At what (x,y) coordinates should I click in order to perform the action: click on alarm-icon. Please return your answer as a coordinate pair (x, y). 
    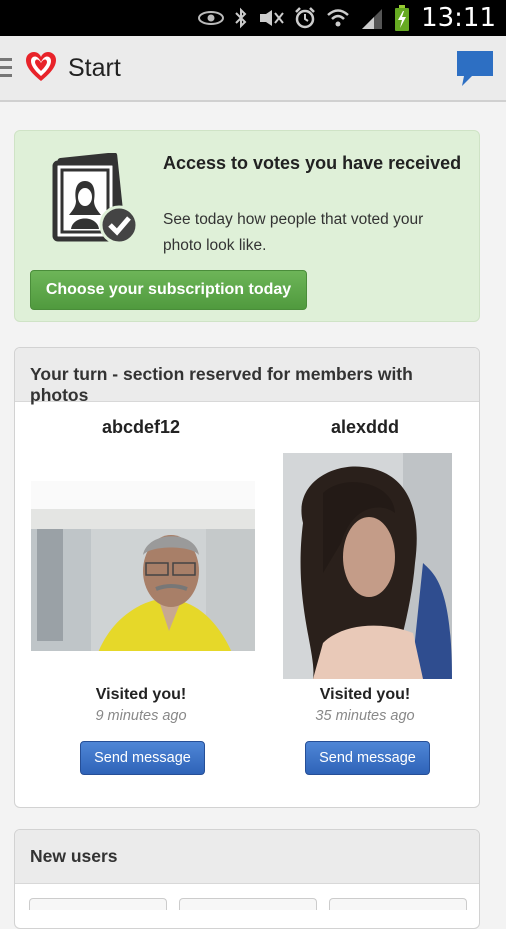
    Looking at the image, I should click on (305, 18).